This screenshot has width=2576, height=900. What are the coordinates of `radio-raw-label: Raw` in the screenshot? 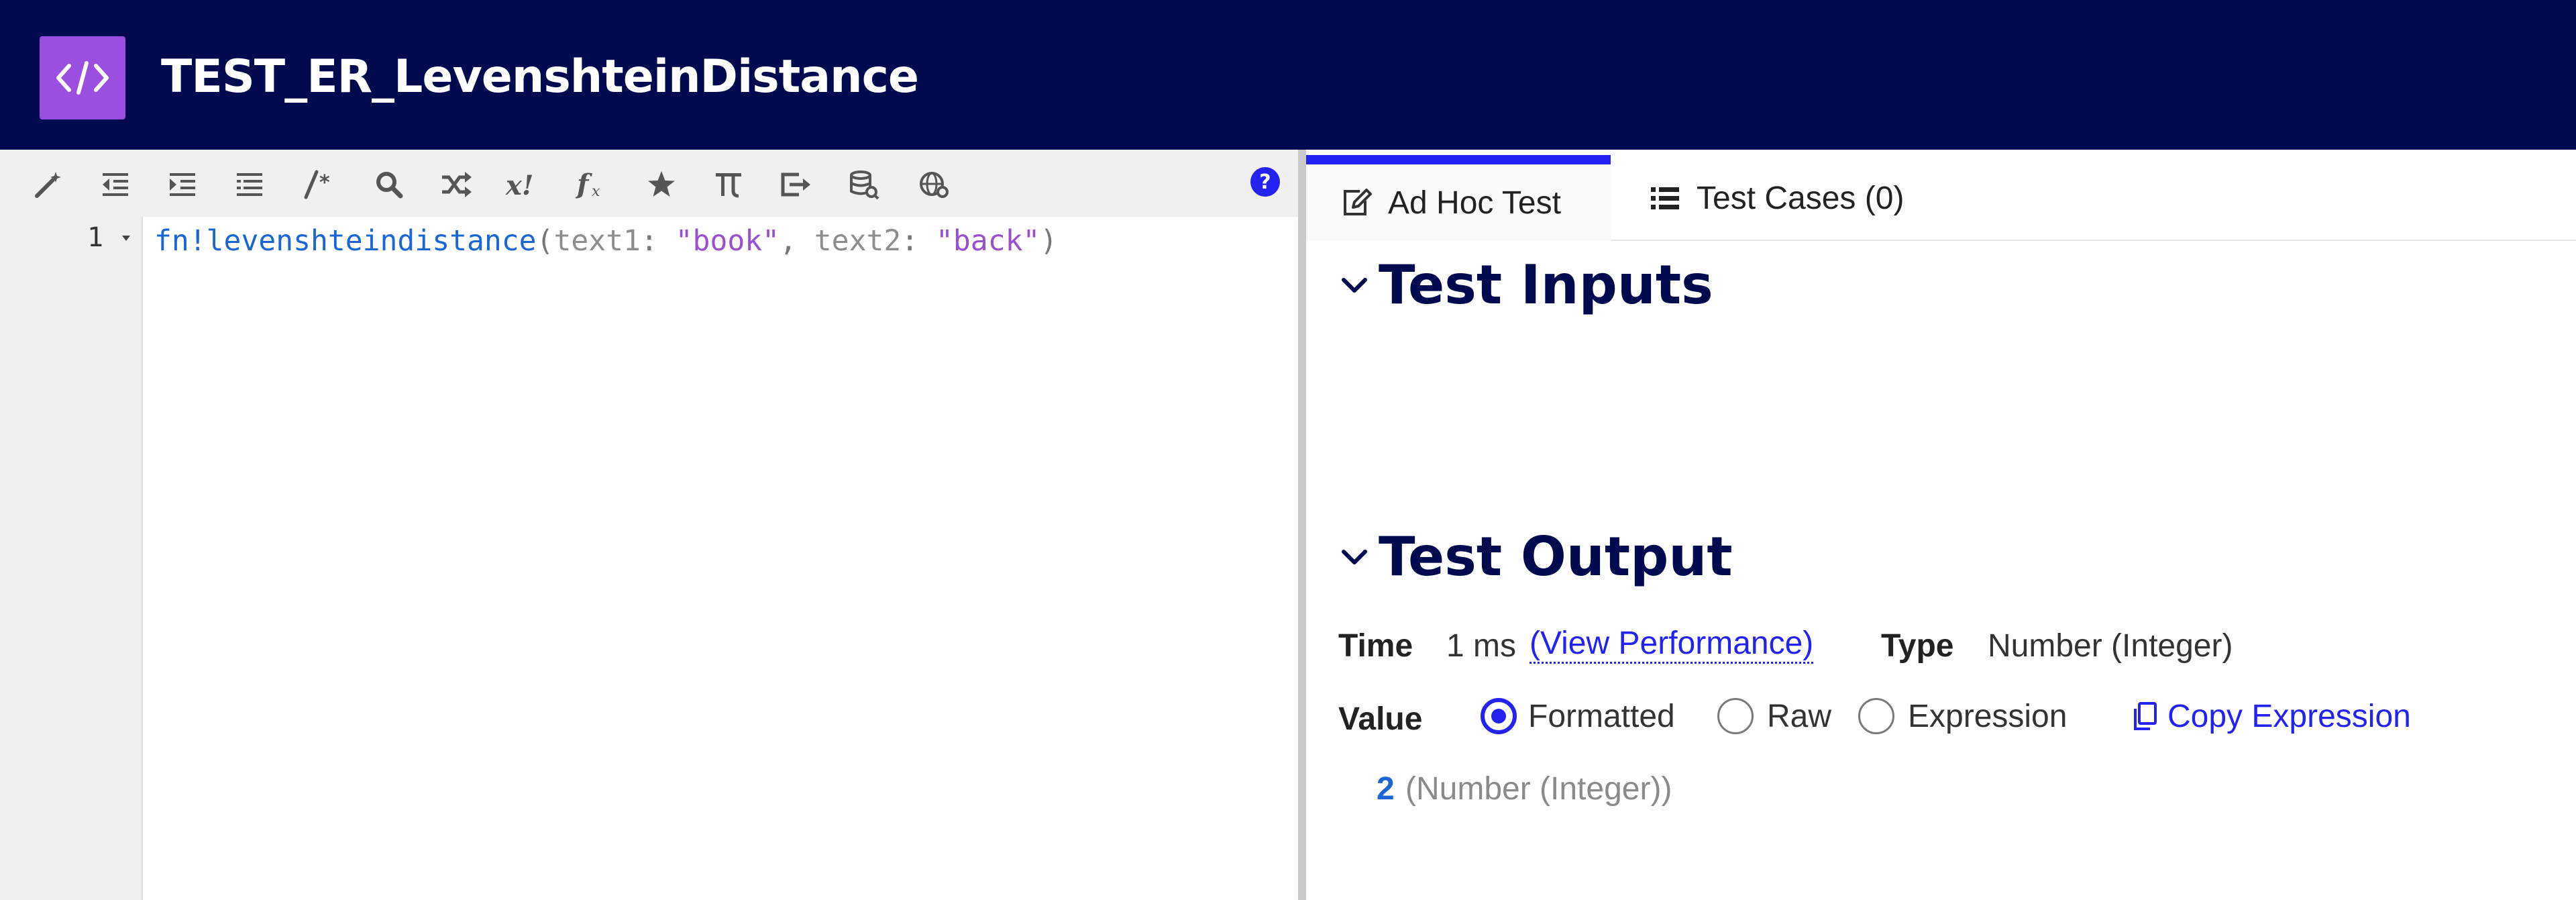 It's located at (1799, 717).